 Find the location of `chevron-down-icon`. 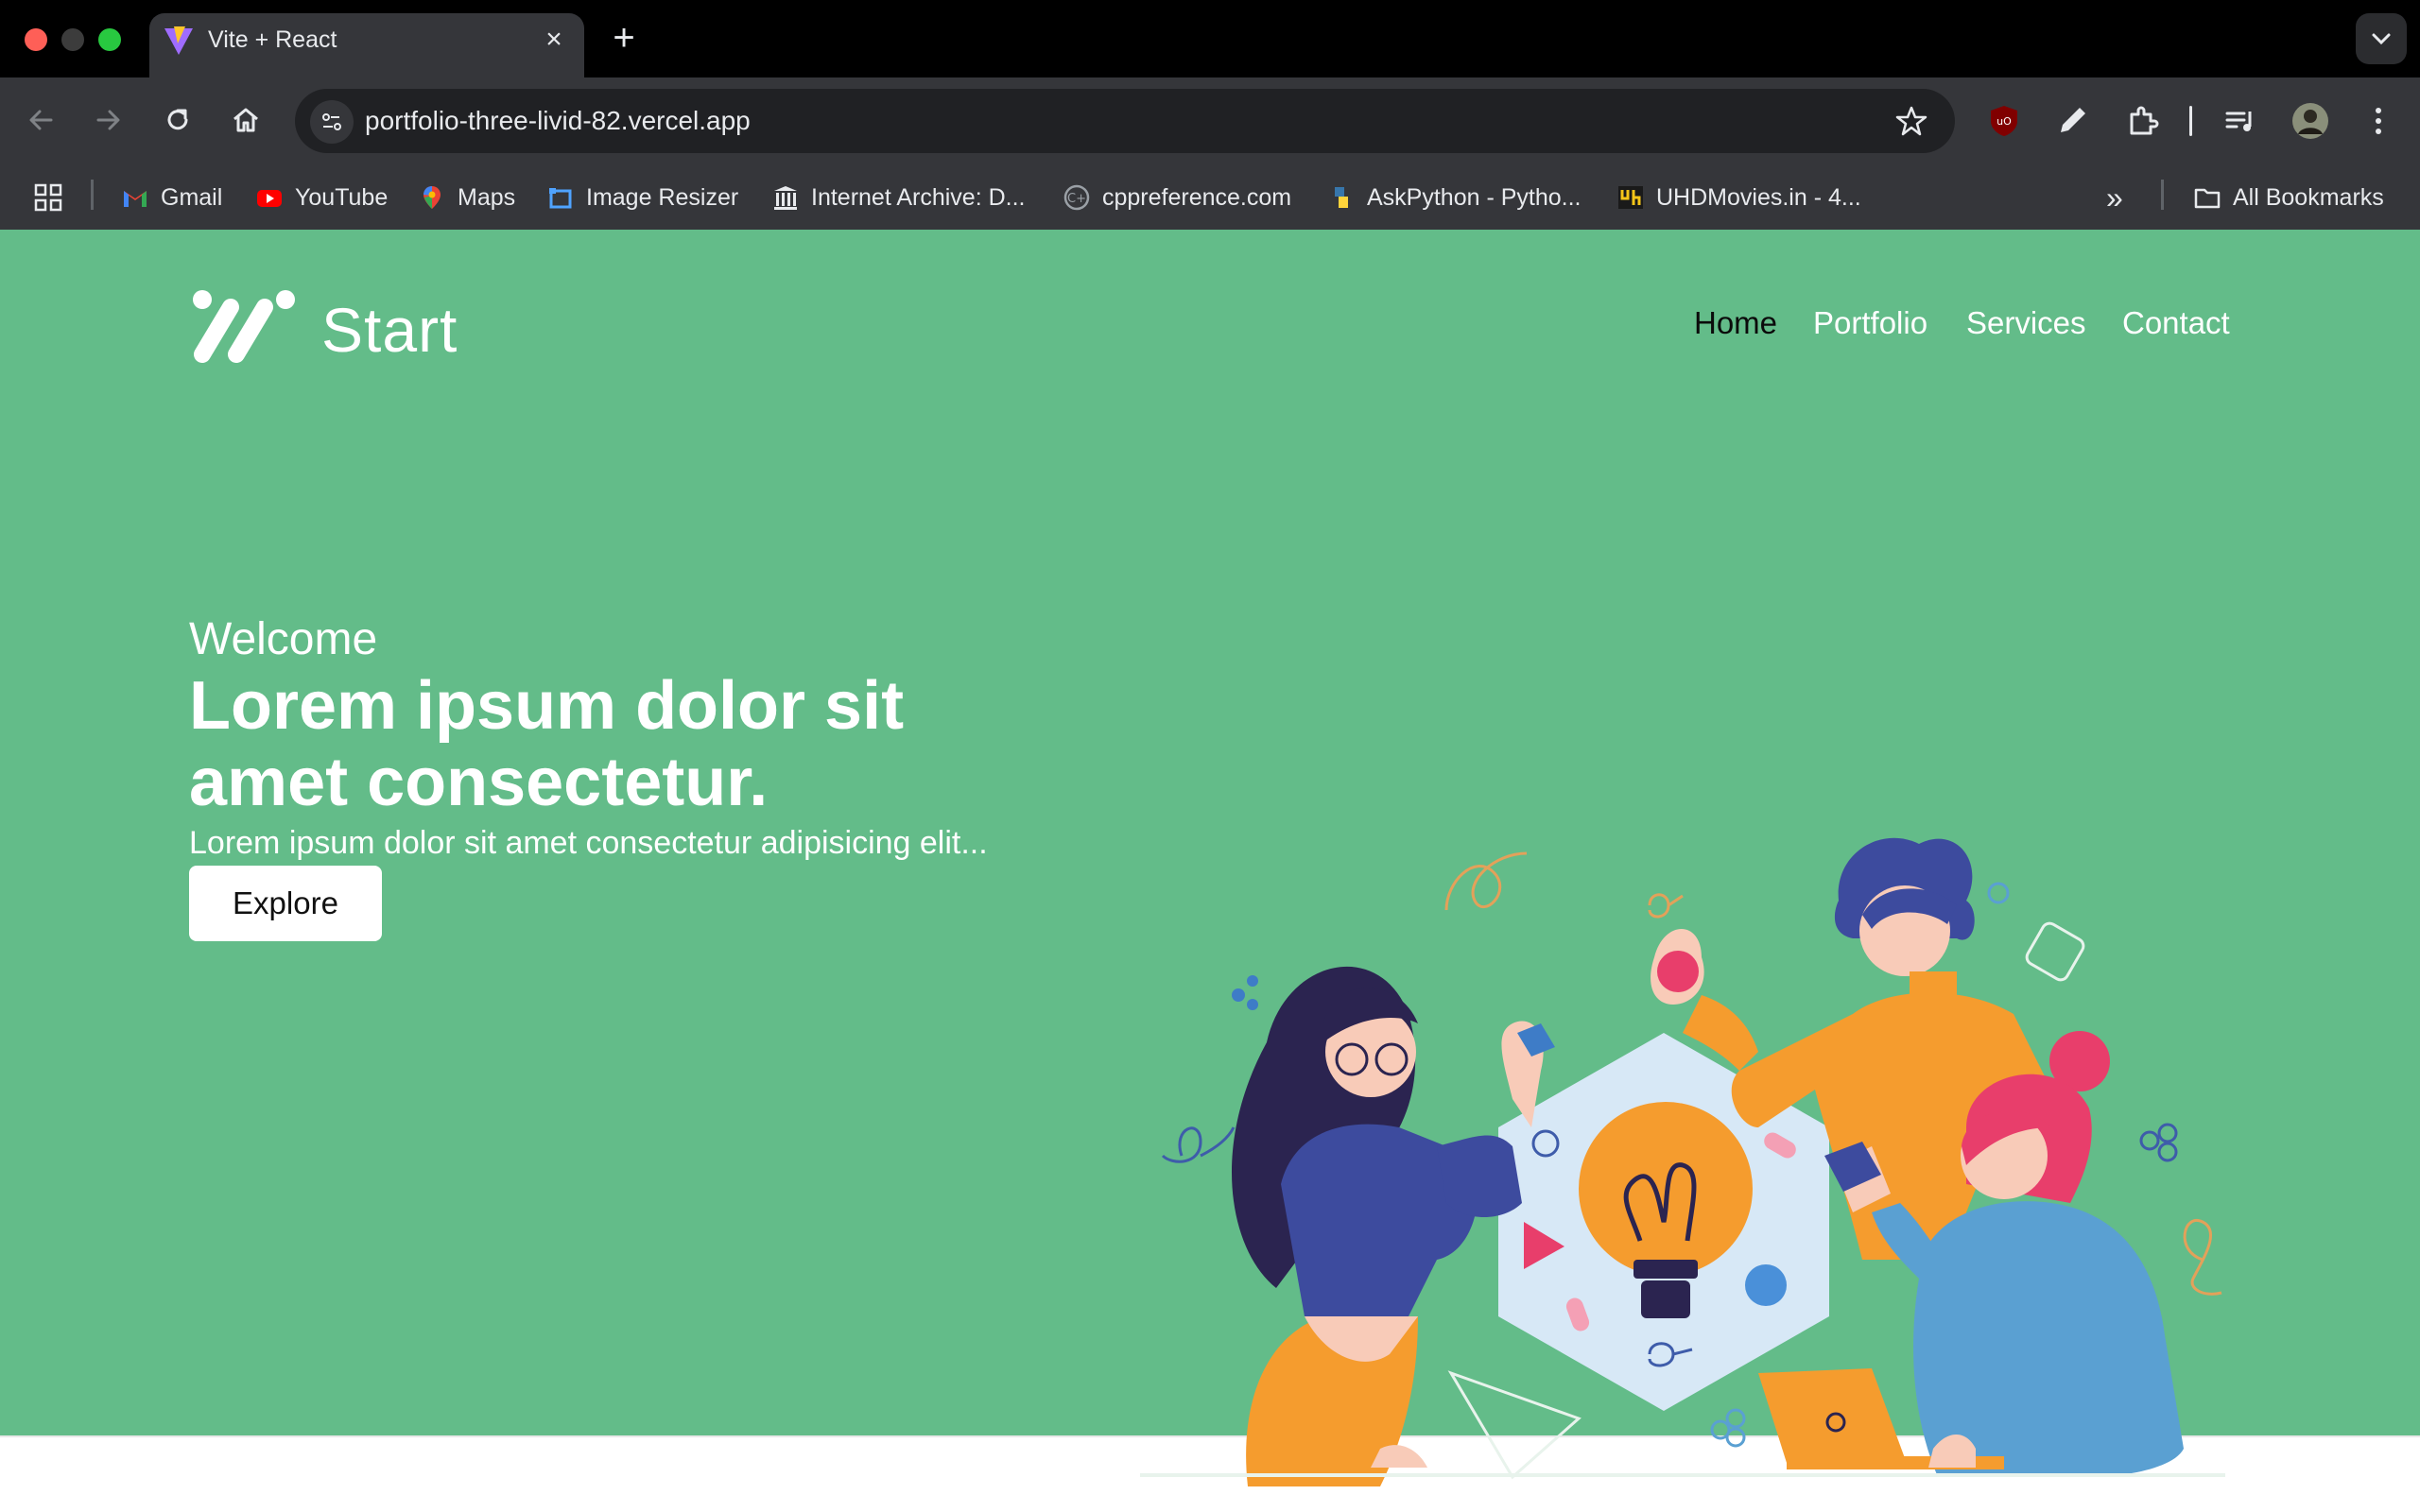

chevron-down-icon is located at coordinates (2381, 39).